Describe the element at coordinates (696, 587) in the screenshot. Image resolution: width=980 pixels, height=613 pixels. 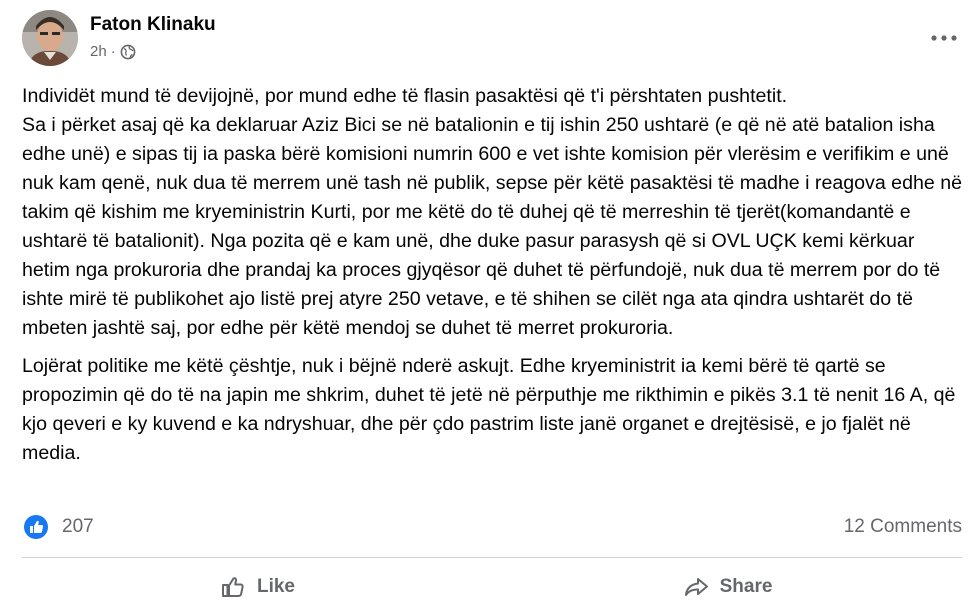
I see `share-arrow-icon` at that location.